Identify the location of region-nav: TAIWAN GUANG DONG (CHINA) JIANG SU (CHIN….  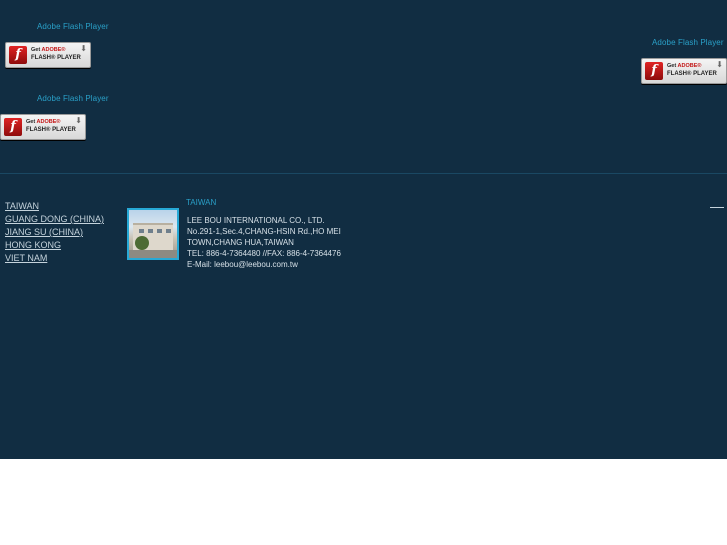
(54, 232).